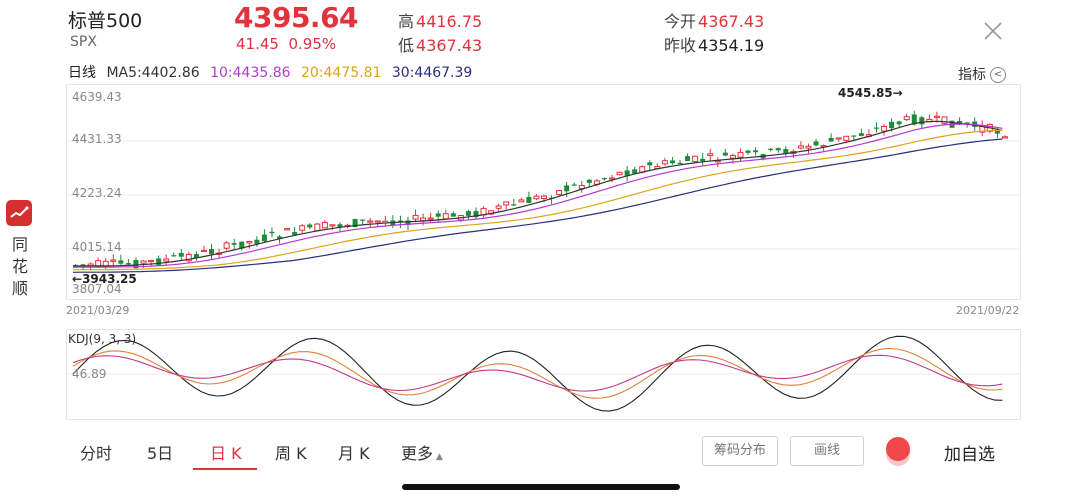 The width and height of the screenshot is (1080, 499). What do you see at coordinates (731, 21) in the screenshot?
I see `open-value: 4367.43` at bounding box center [731, 21].